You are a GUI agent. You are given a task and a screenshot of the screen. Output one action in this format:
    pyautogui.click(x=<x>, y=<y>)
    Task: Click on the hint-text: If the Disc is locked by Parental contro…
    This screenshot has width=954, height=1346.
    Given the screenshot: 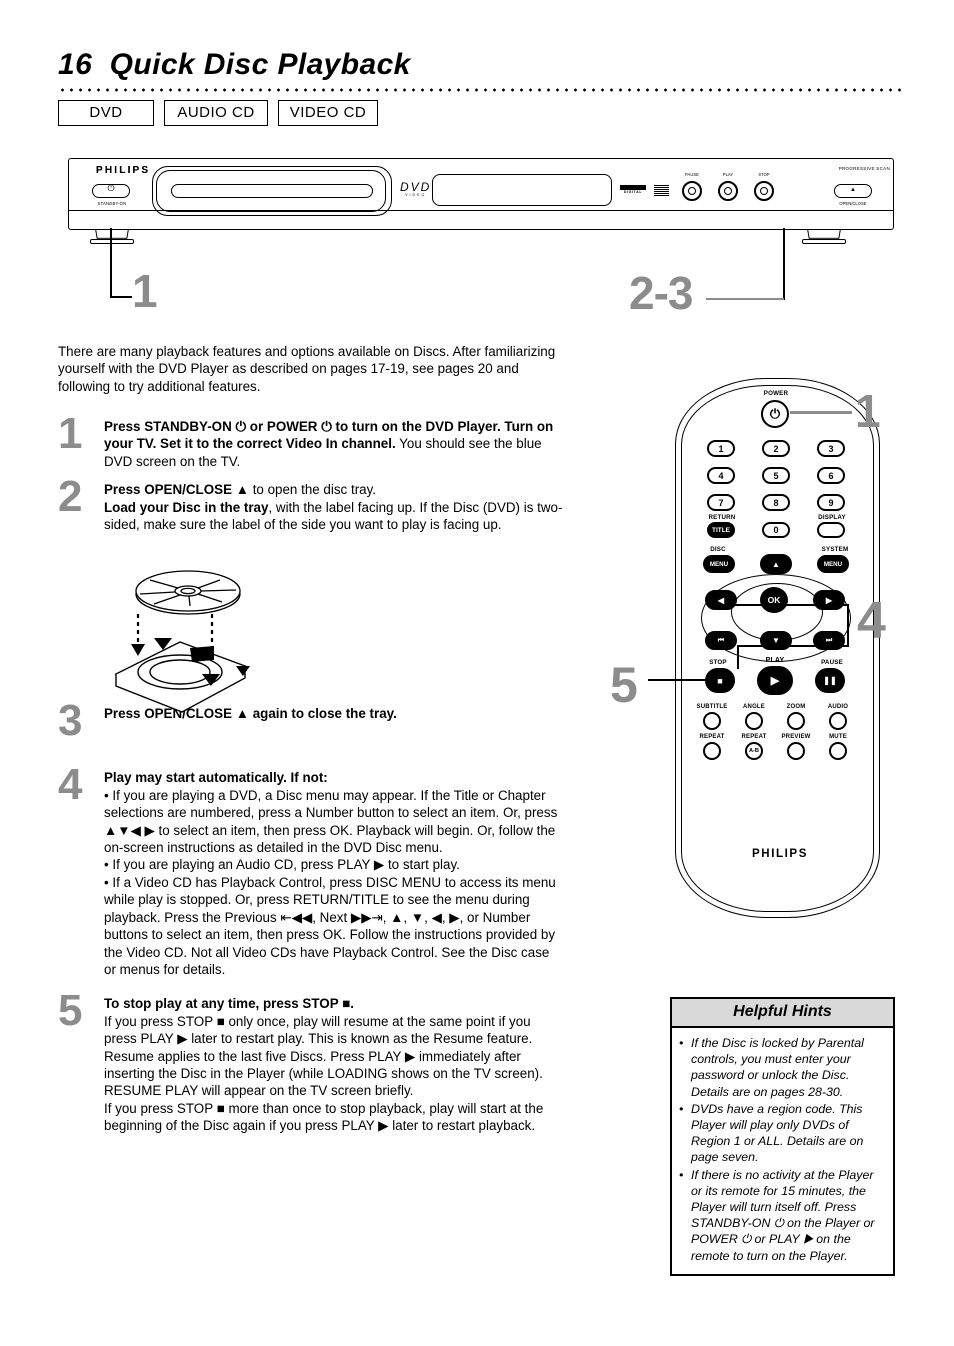 What is the action you would take?
    pyautogui.click(x=777, y=1067)
    